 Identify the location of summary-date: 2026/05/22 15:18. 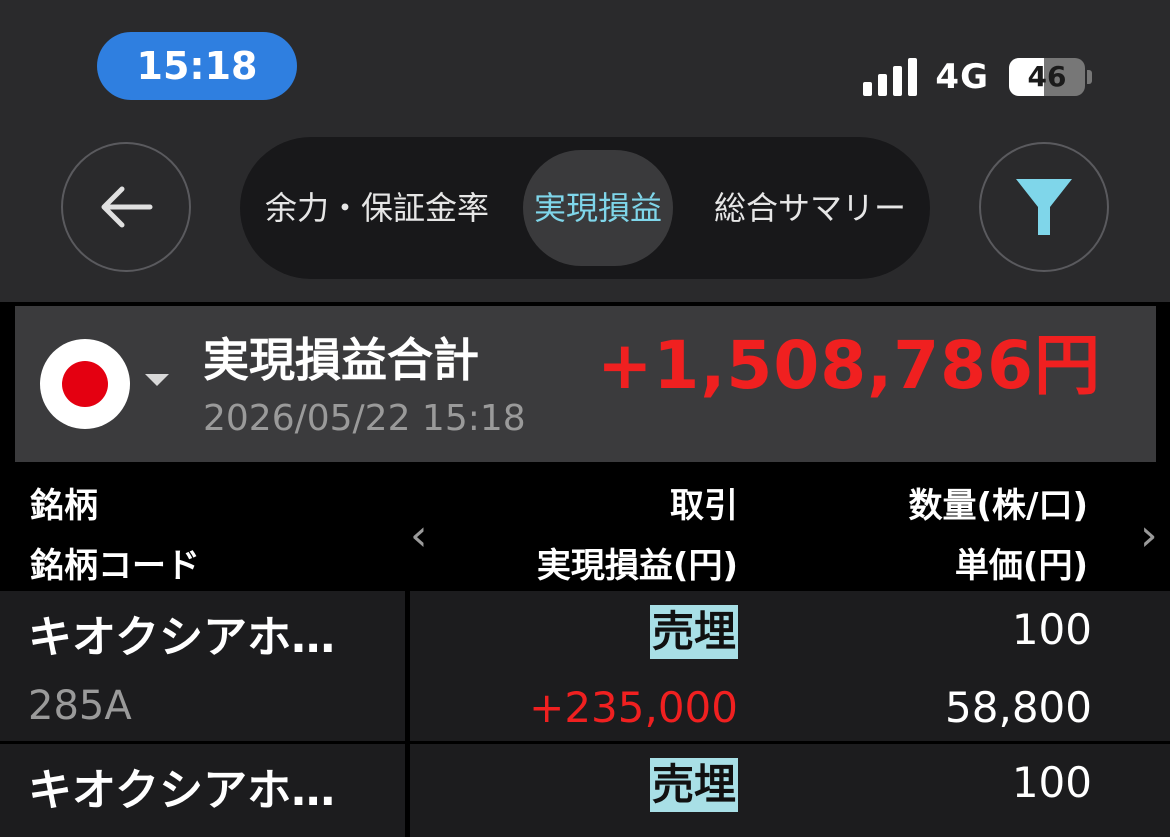
(364, 418).